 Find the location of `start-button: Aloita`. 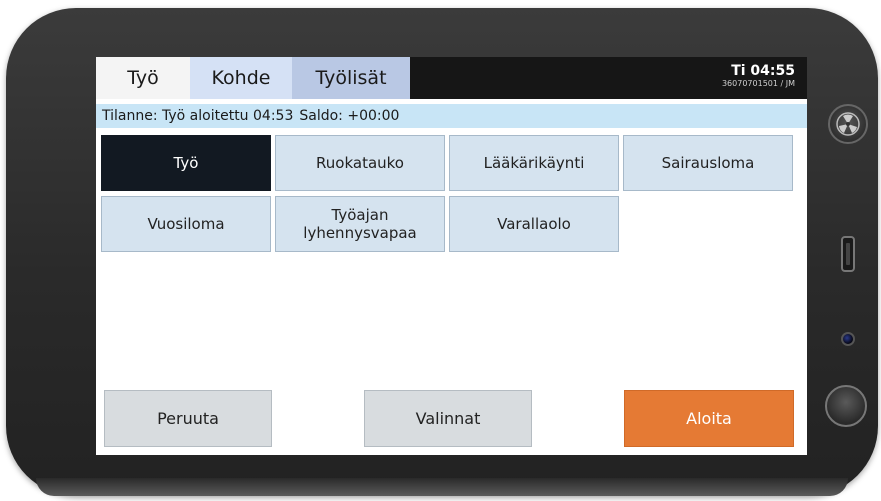

start-button: Aloita is located at coordinates (709, 418).